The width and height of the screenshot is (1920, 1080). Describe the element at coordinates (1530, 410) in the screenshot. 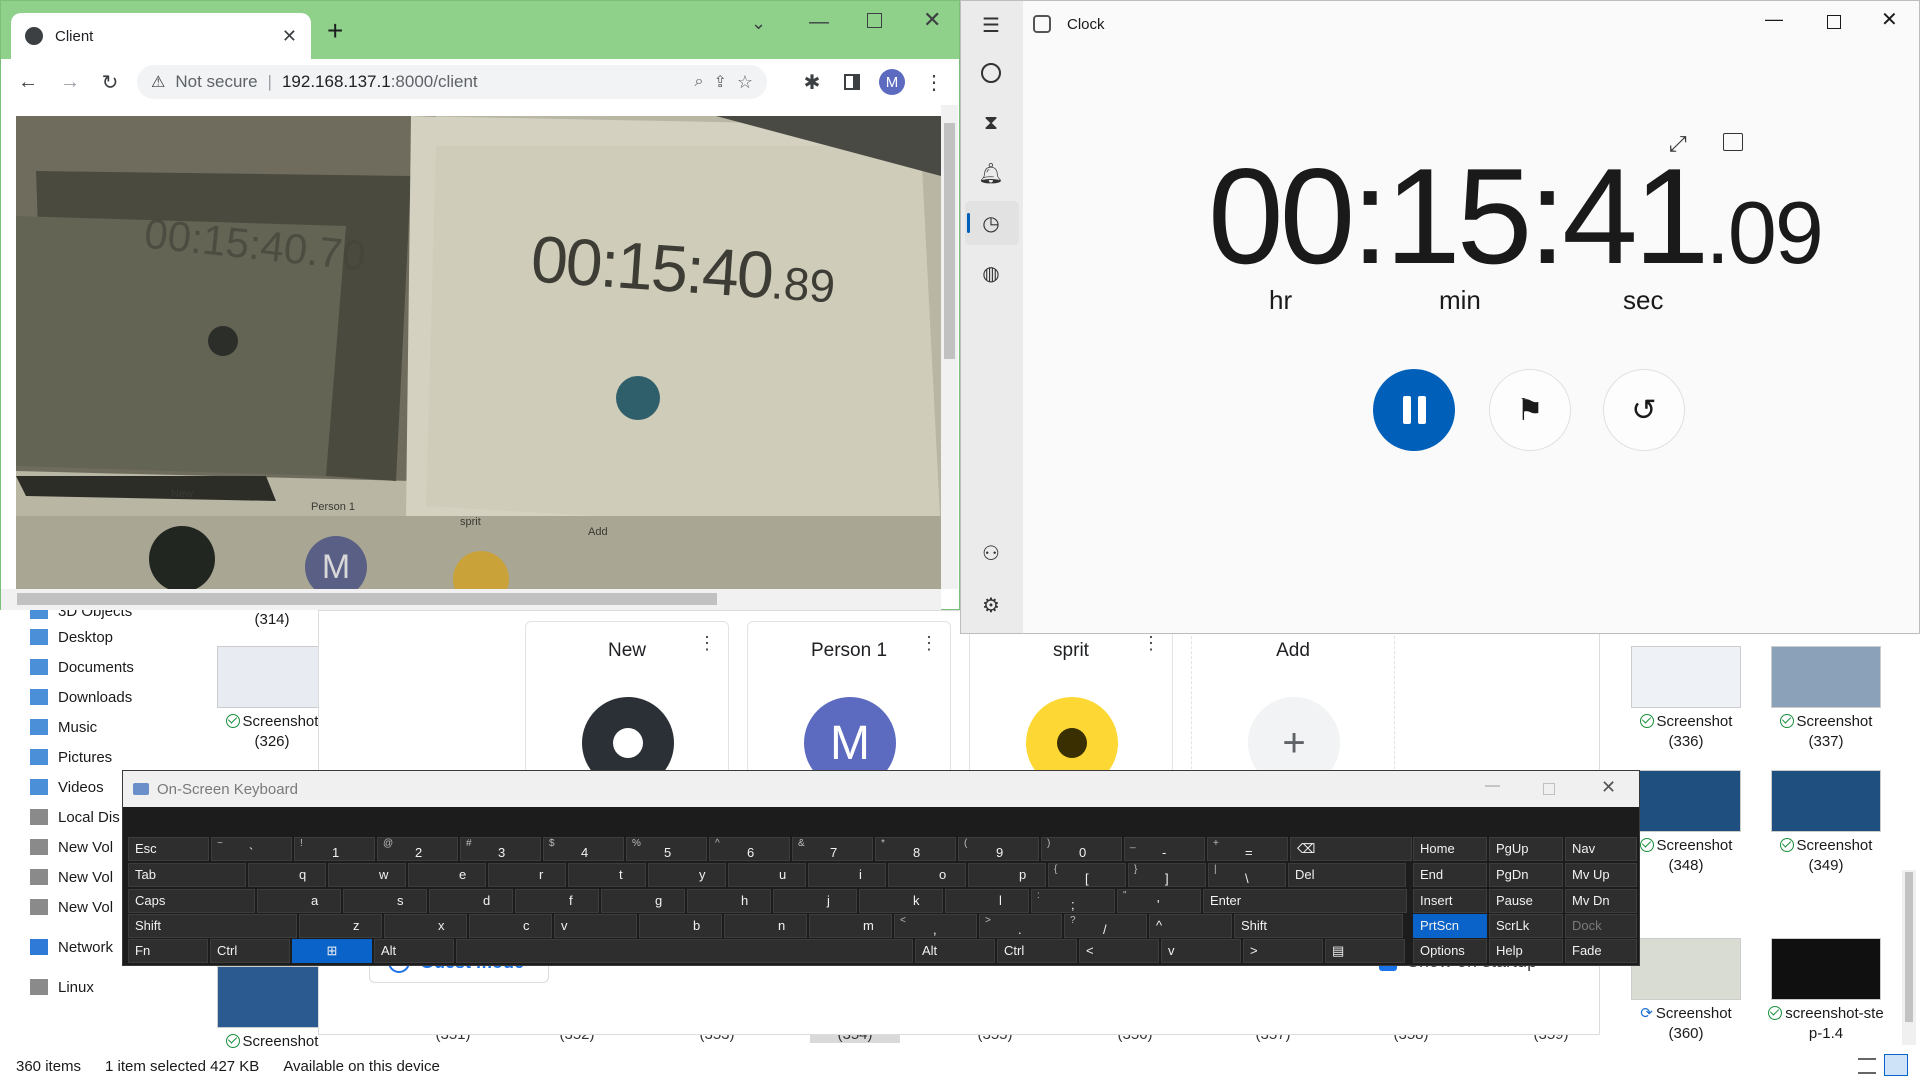

I see `lap-button: ⚑` at that location.